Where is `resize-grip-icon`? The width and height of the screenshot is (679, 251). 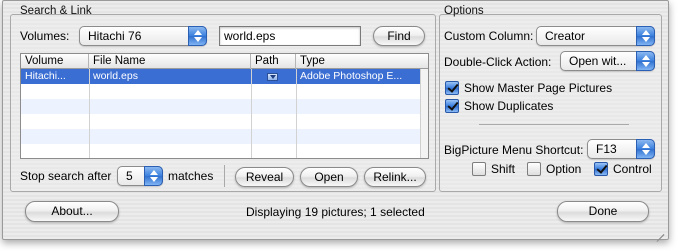 resize-grip-icon is located at coordinates (659, 233).